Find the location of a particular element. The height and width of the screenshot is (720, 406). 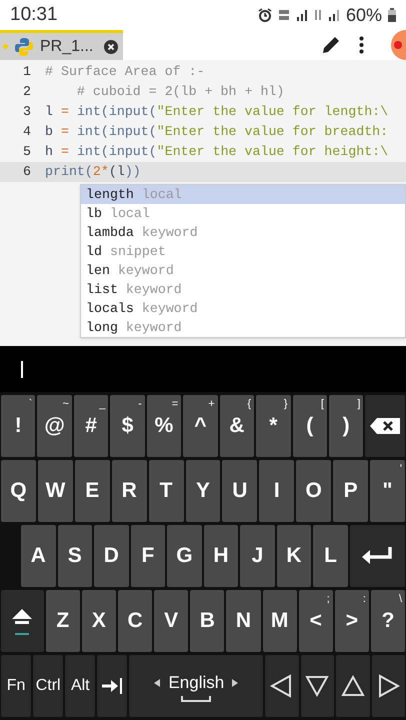

completion-item: lambda keyword is located at coordinates (243, 232).